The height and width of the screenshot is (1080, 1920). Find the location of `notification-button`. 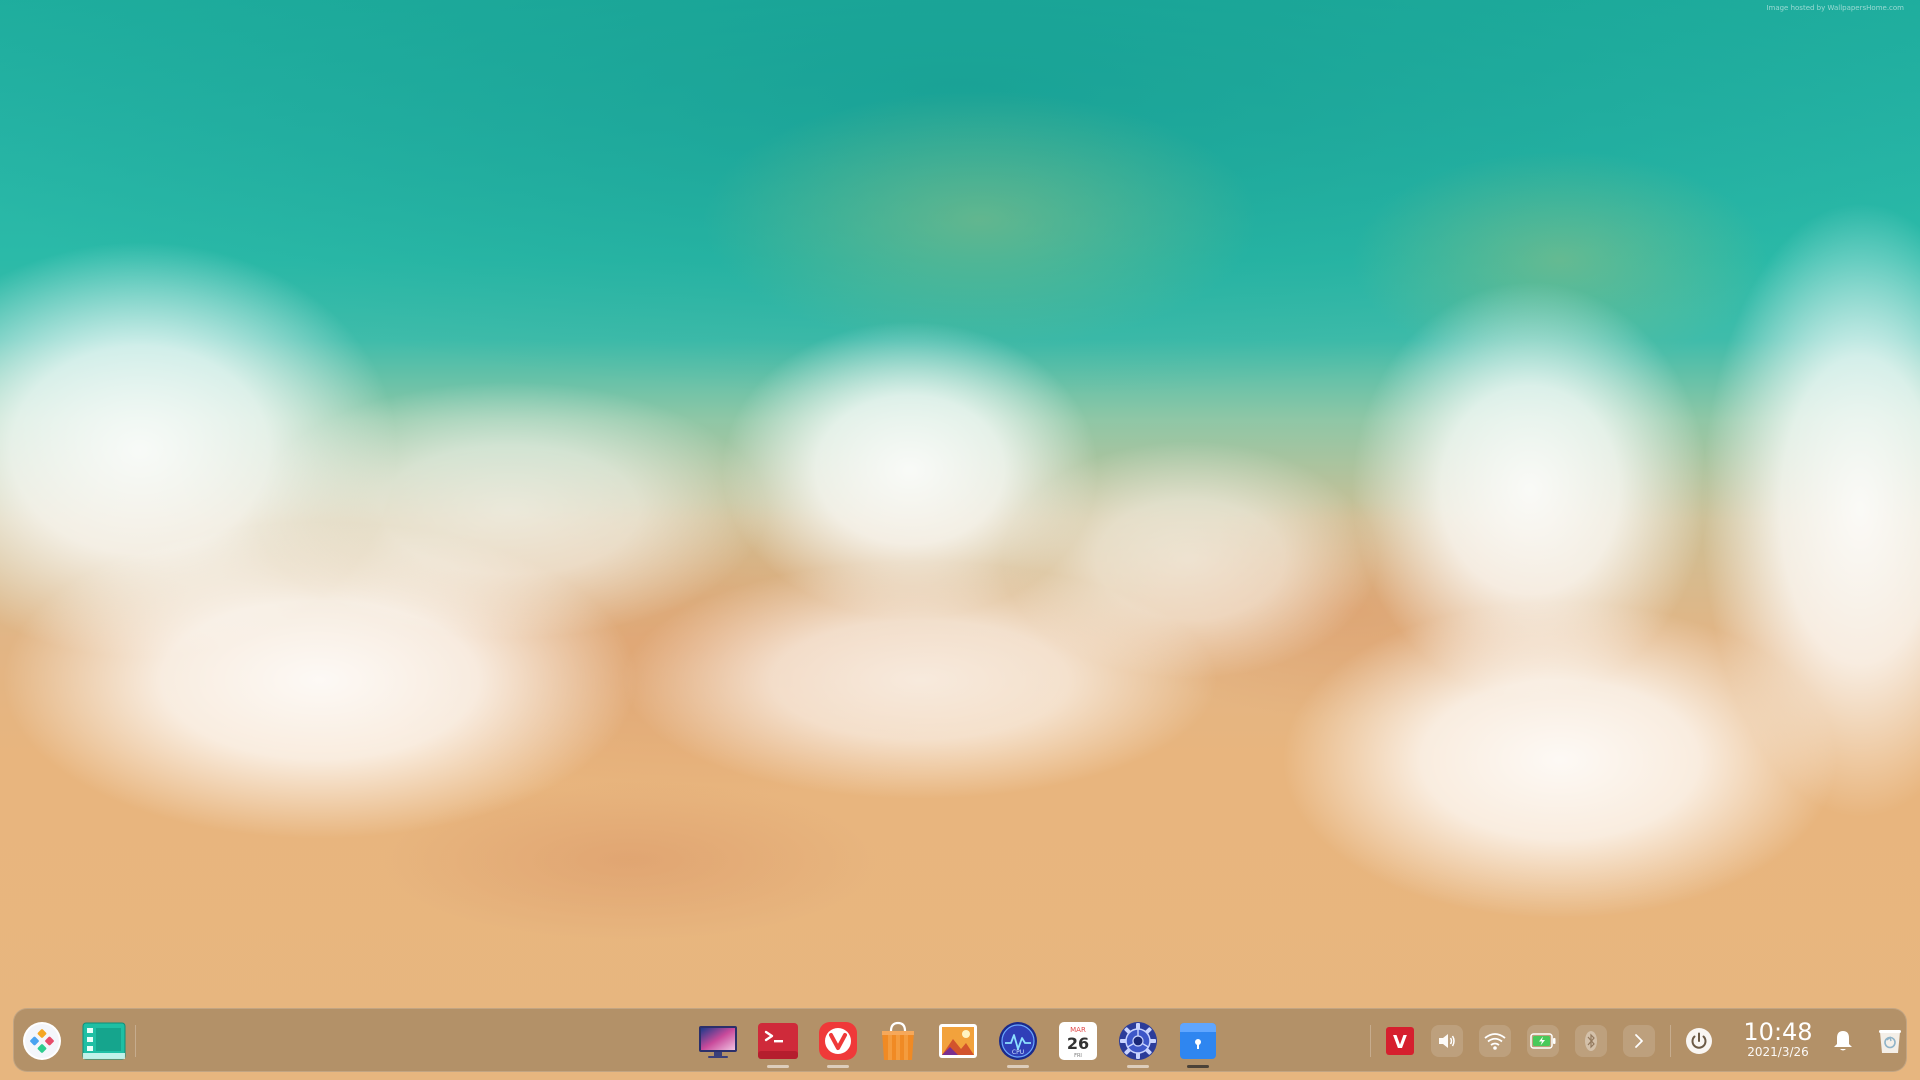

notification-button is located at coordinates (1843, 1041).